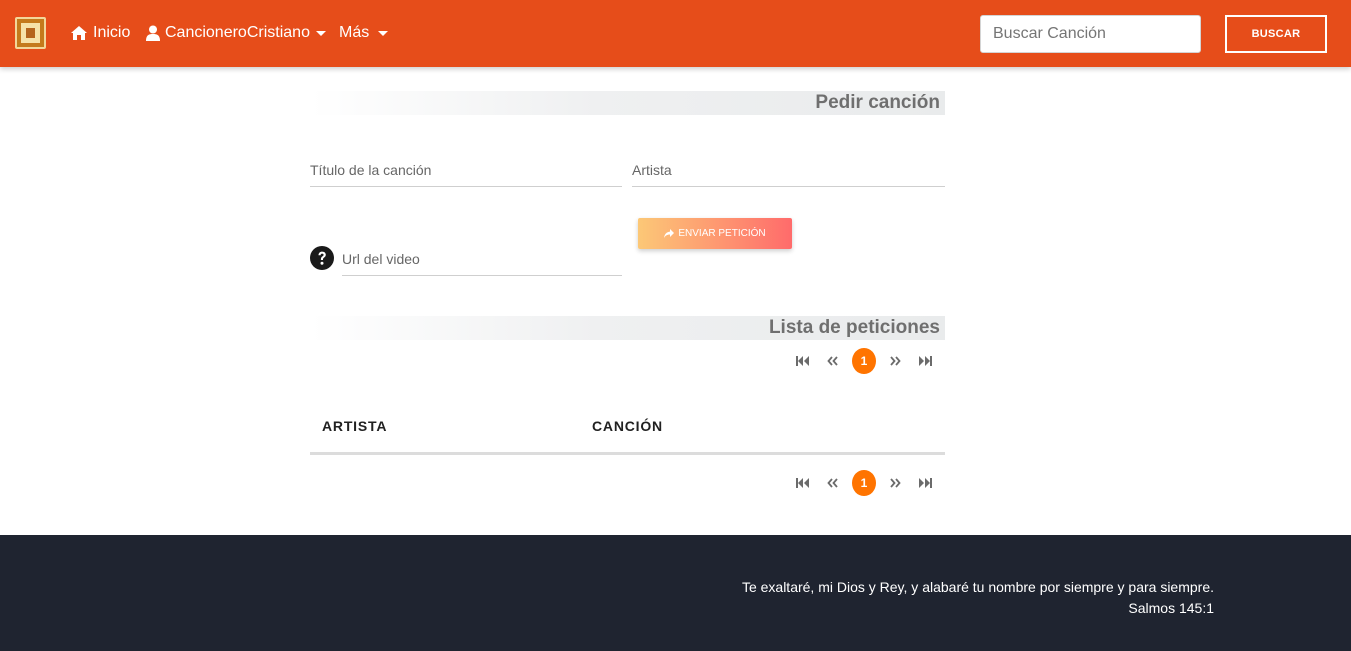  What do you see at coordinates (79, 33) in the screenshot?
I see `home-icon` at bounding box center [79, 33].